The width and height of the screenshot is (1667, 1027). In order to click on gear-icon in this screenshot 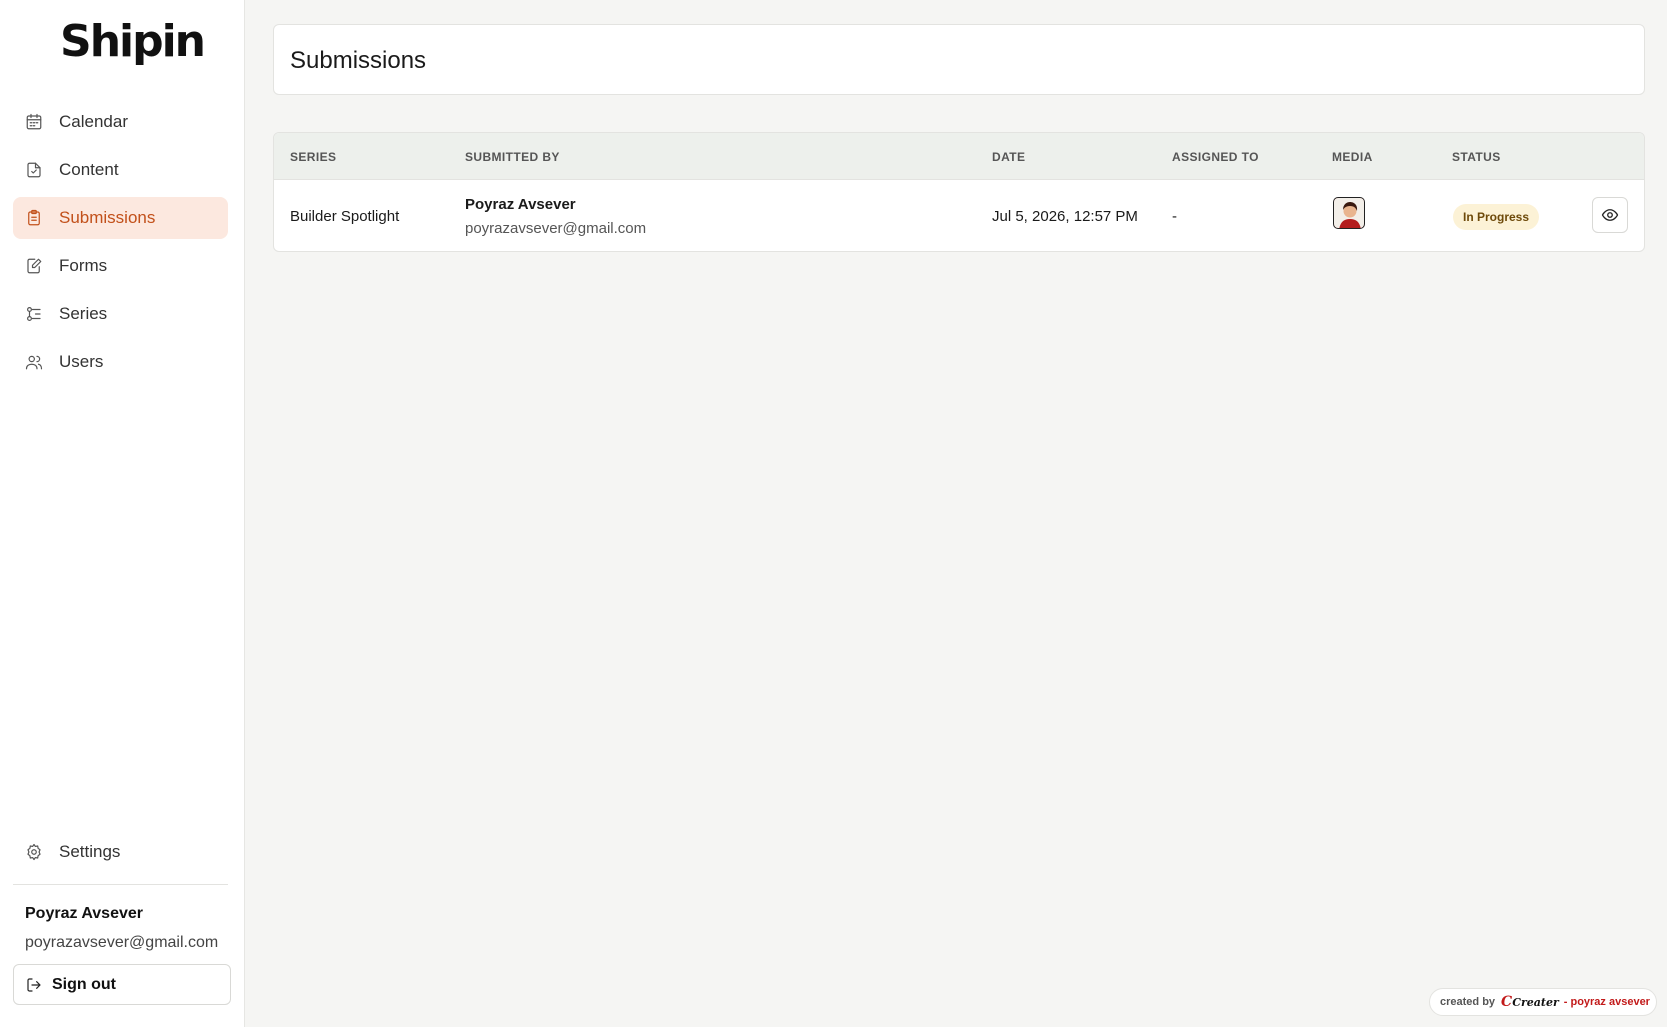, I will do `click(34, 852)`.